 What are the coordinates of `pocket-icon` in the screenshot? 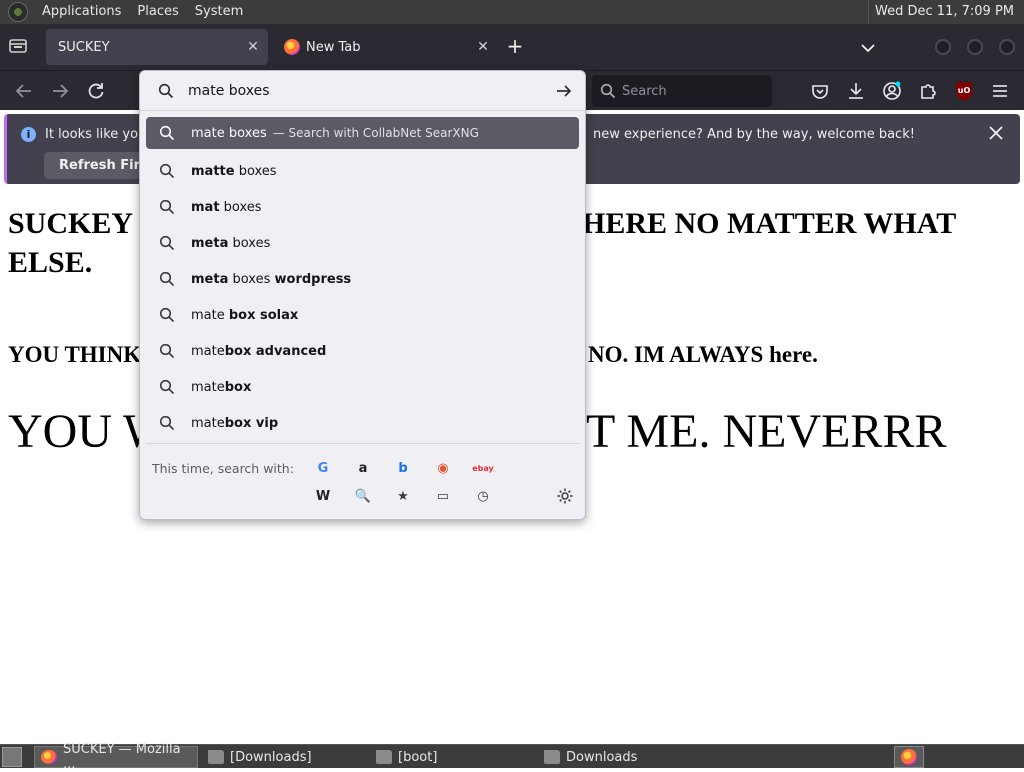 It's located at (820, 91).